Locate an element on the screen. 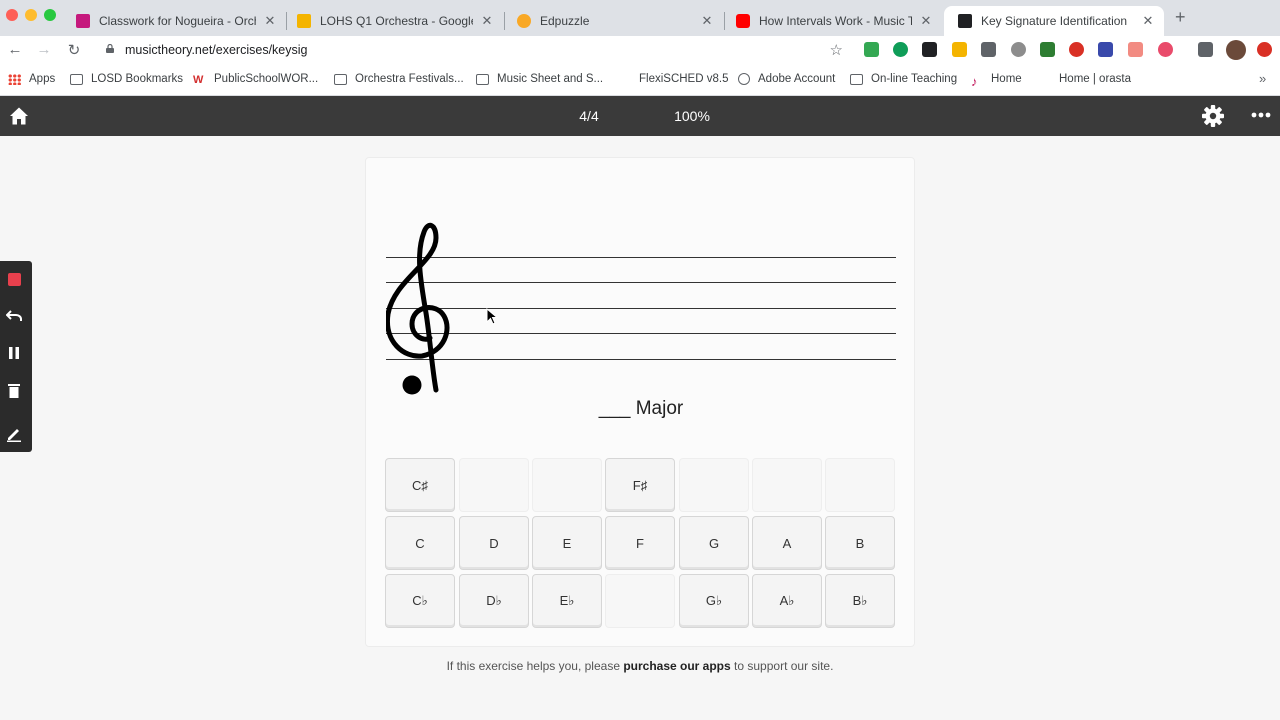 The width and height of the screenshot is (1280, 720). record-icon is located at coordinates (14, 279).